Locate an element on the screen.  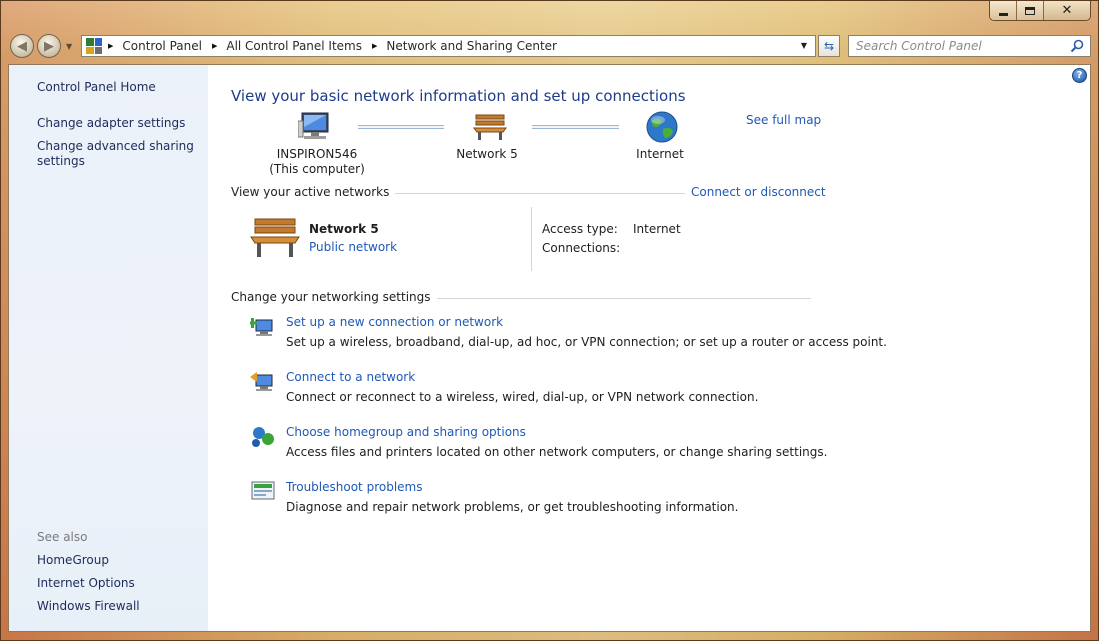
control-panel-icon is located at coordinates (94, 46).